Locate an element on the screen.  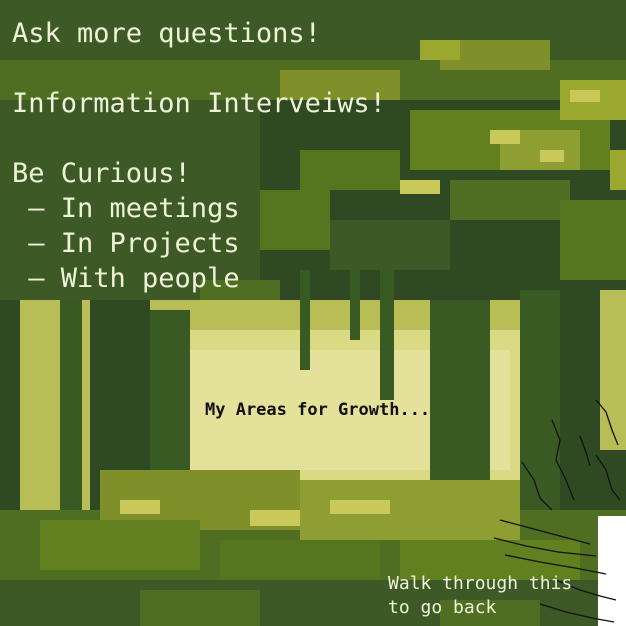
exit-portal is located at coordinates (612, 571).